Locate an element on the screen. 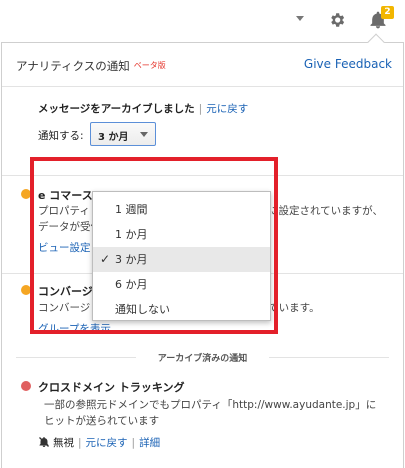 This screenshot has width=405, height=468. notification-count-badge: 2 is located at coordinates (387, 12).